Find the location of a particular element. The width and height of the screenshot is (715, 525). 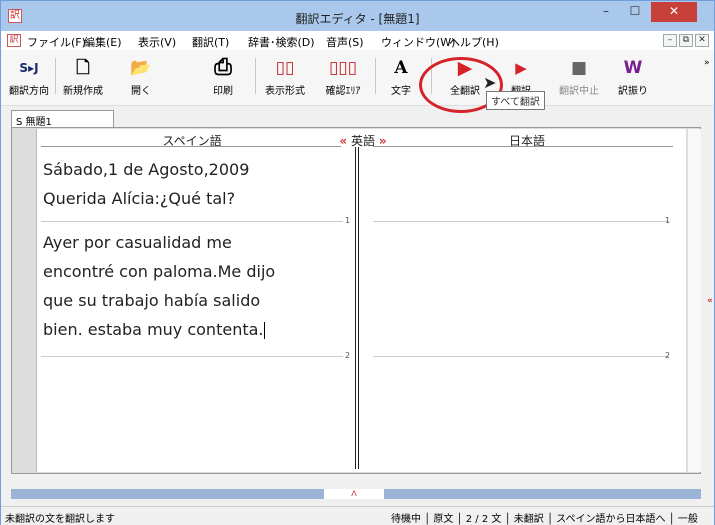

source-line: Sábado,1 de Agosto,2009 is located at coordinates (146, 169).